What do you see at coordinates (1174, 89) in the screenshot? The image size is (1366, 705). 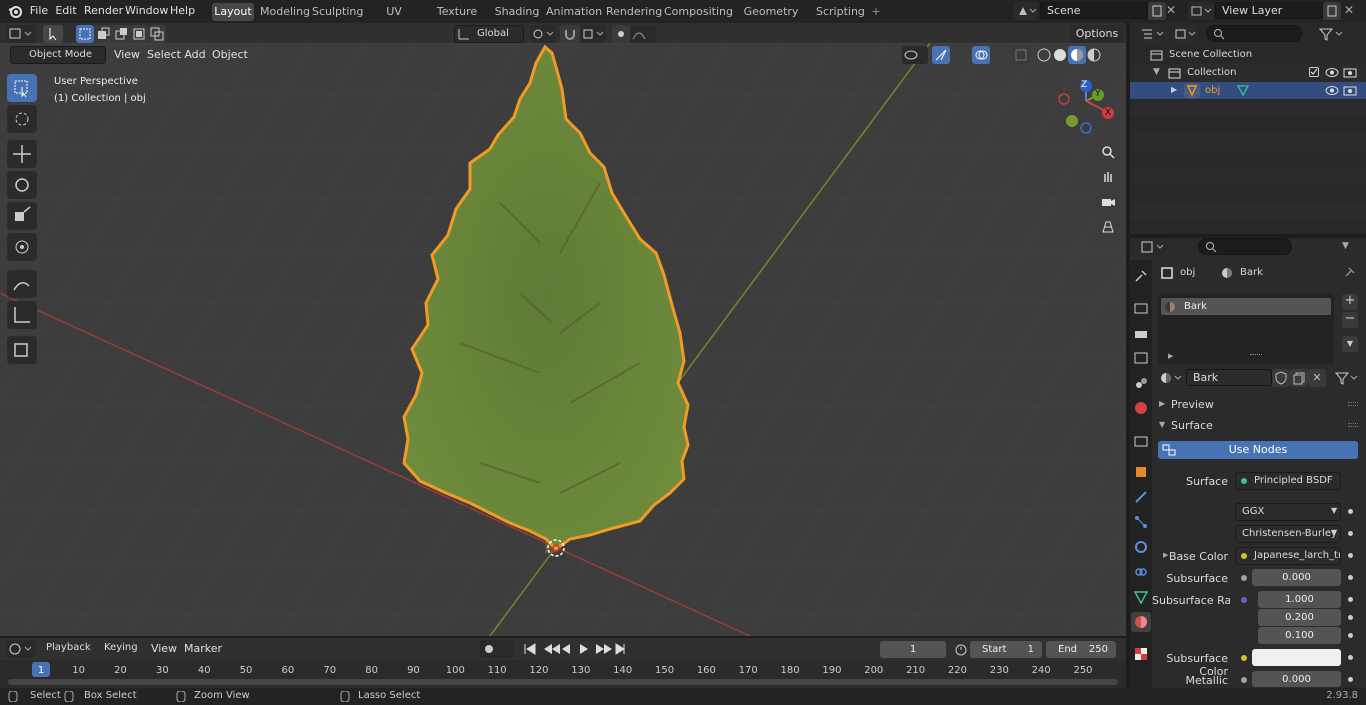 I see `obj-expand-icon: ▶` at bounding box center [1174, 89].